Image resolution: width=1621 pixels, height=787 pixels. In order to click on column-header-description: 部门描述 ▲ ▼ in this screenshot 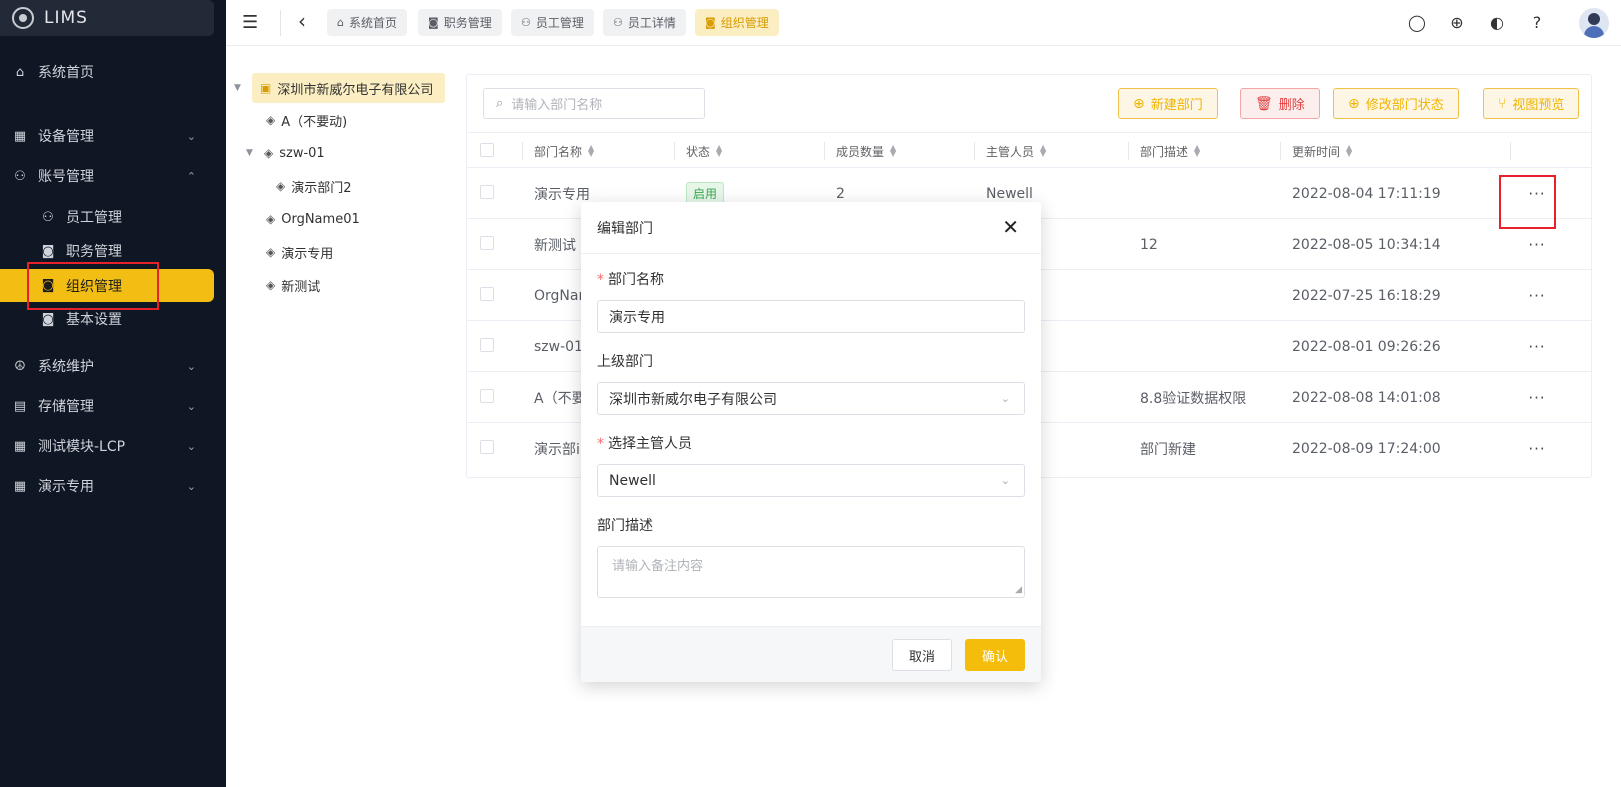, I will do `click(1170, 151)`.